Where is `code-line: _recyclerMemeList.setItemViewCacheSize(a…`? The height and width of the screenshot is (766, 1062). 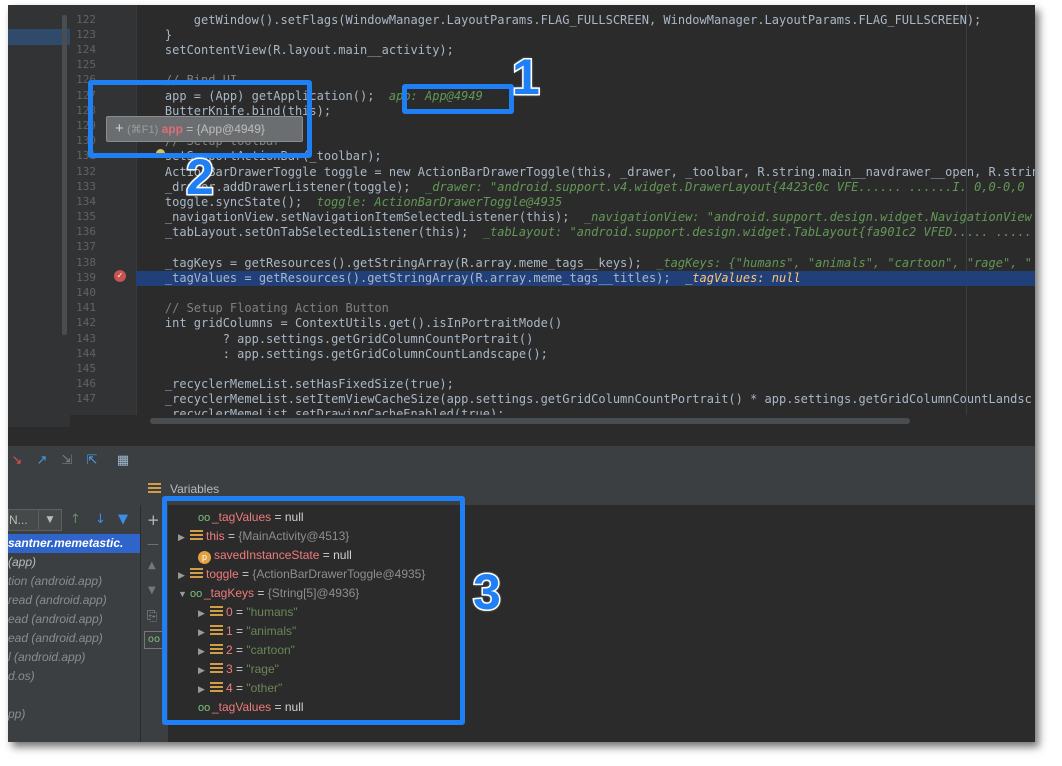
code-line: _recyclerMemeList.setItemViewCacheSize(a… is located at coordinates (584, 399).